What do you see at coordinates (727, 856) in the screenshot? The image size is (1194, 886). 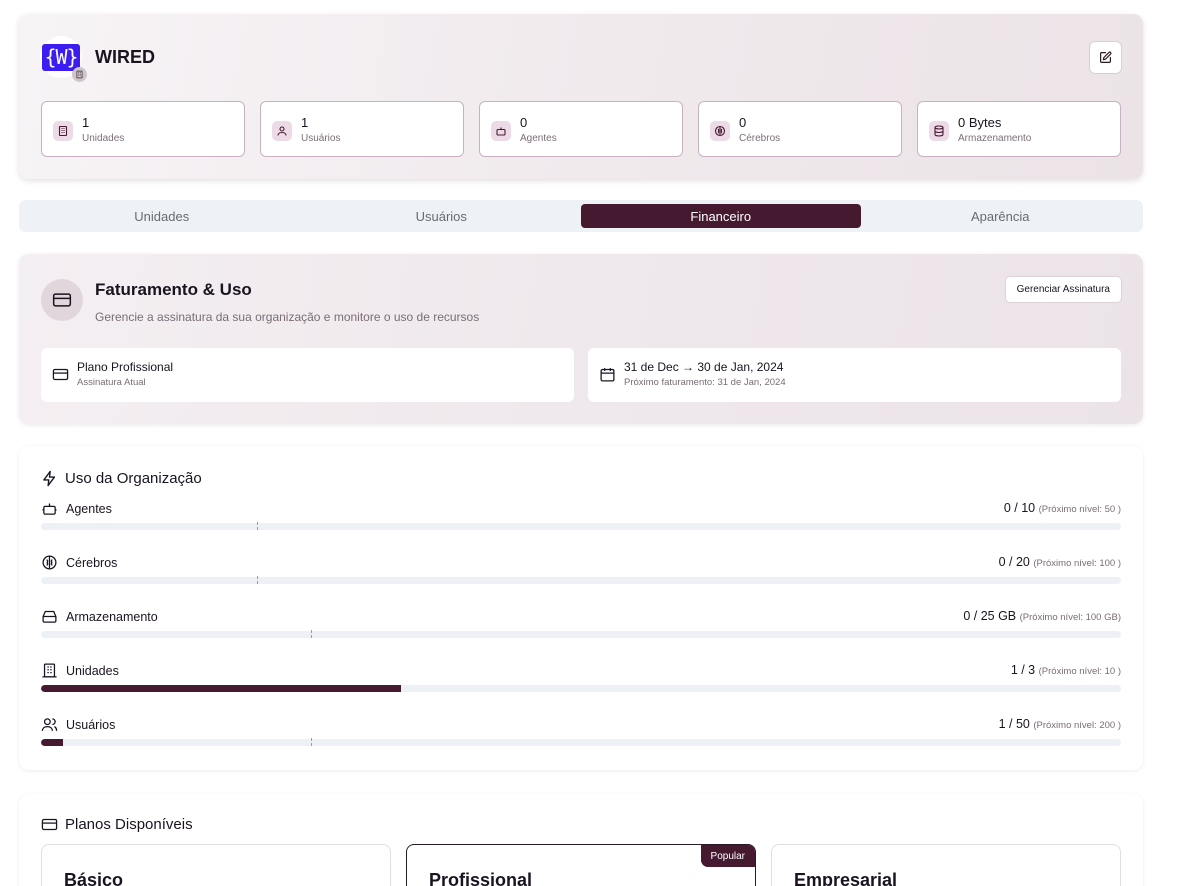 I see `popular-badge: Popular` at bounding box center [727, 856].